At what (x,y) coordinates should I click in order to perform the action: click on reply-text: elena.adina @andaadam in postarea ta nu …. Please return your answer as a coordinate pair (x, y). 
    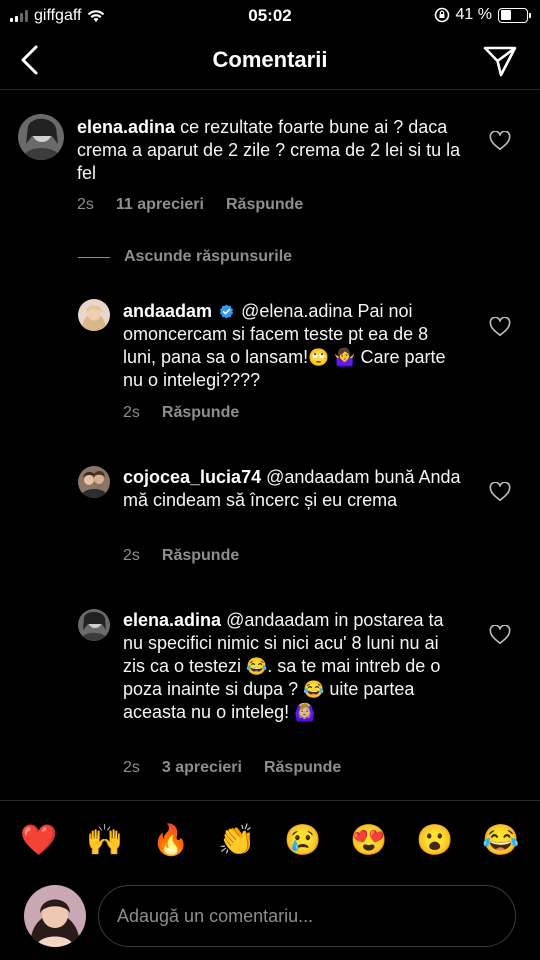
    Looking at the image, I should click on (293, 666).